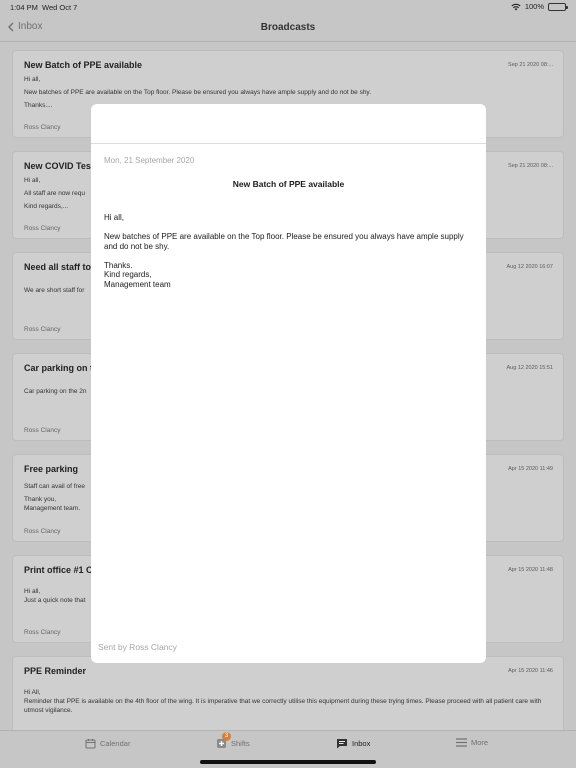  Describe the element at coordinates (558, 6) in the screenshot. I see `battery-icon` at that location.